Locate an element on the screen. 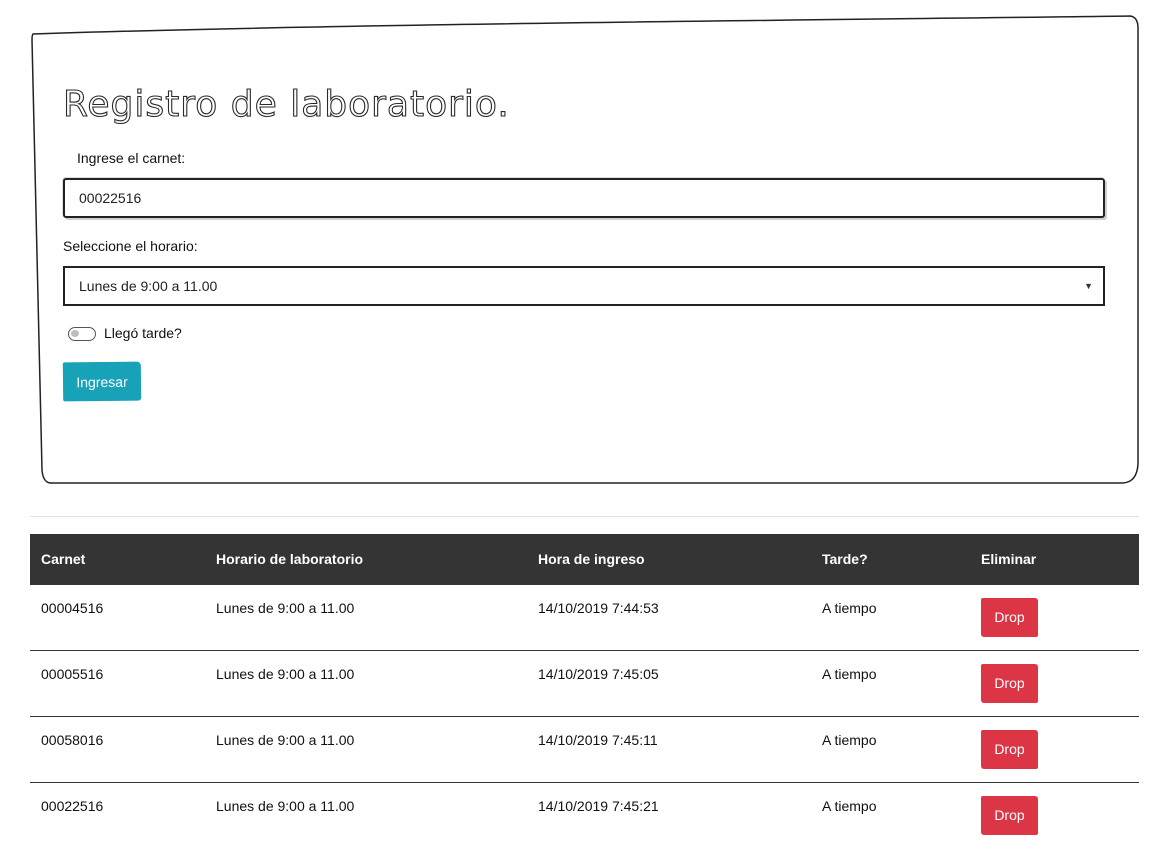 The image size is (1167, 865). cell-carnet: 00022516 is located at coordinates (72, 806).